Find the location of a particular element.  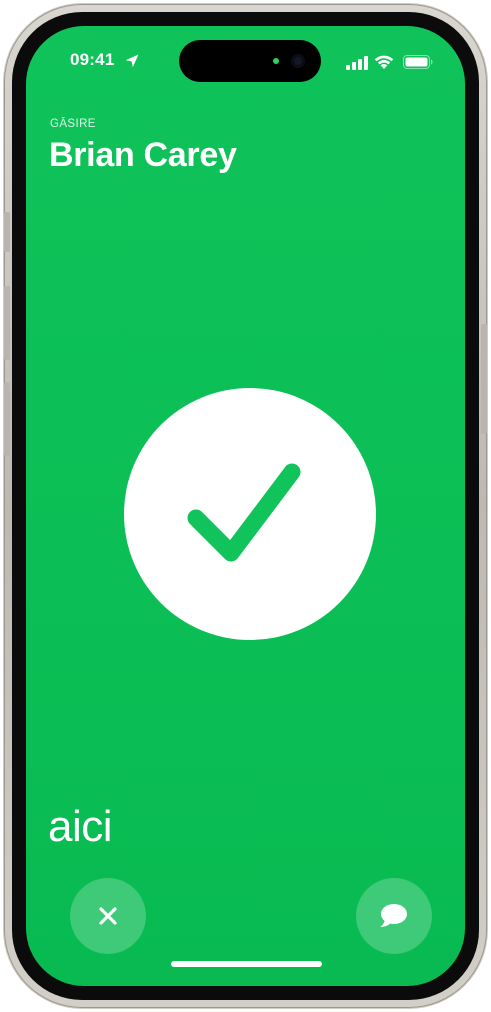

privacy-indicator-icon is located at coordinates (276, 61).